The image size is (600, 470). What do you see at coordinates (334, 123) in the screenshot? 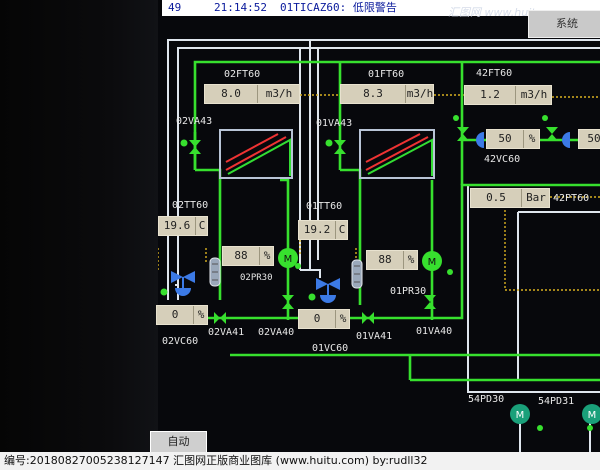
I see `label-01va43: 01VA43` at bounding box center [334, 123].